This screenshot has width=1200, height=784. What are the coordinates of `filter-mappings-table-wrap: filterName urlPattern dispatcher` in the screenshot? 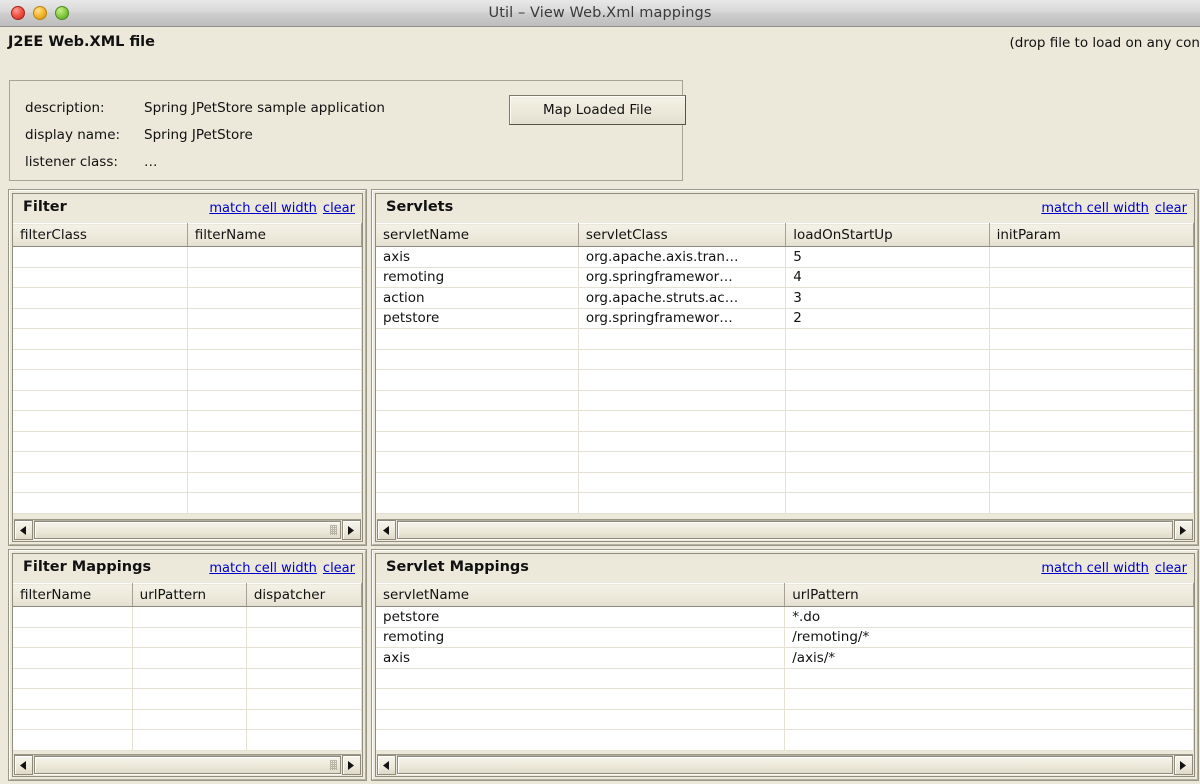 It's located at (187, 668).